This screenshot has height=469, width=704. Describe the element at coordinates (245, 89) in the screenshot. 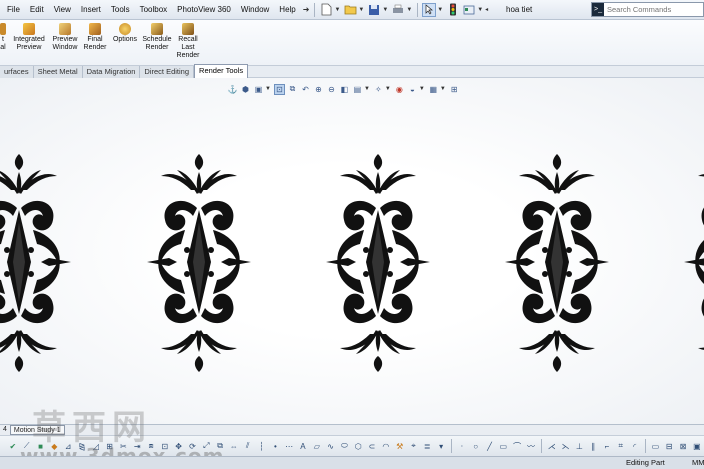

I see `view-orientation-icon: ⬢` at that location.